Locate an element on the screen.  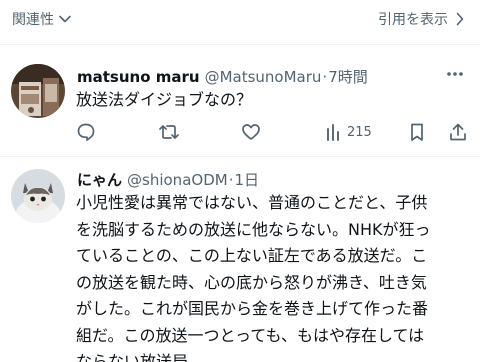
display-name: にゃん is located at coordinates (99, 179).